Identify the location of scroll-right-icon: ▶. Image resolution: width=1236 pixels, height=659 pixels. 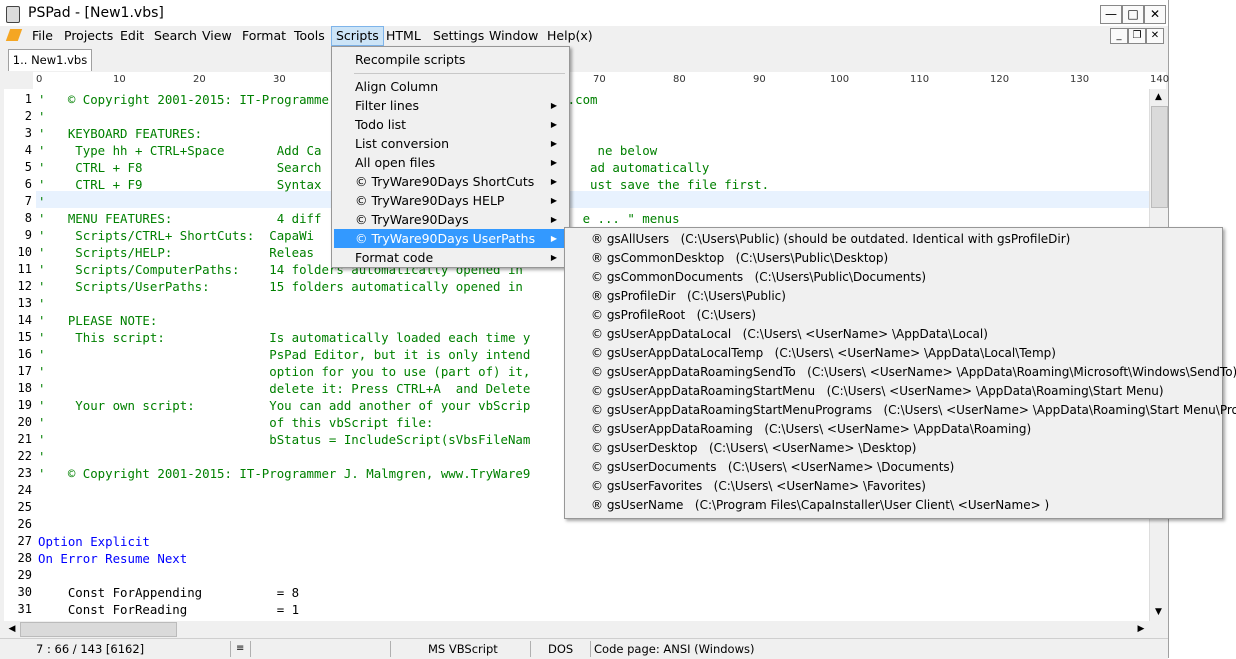
(1141, 629).